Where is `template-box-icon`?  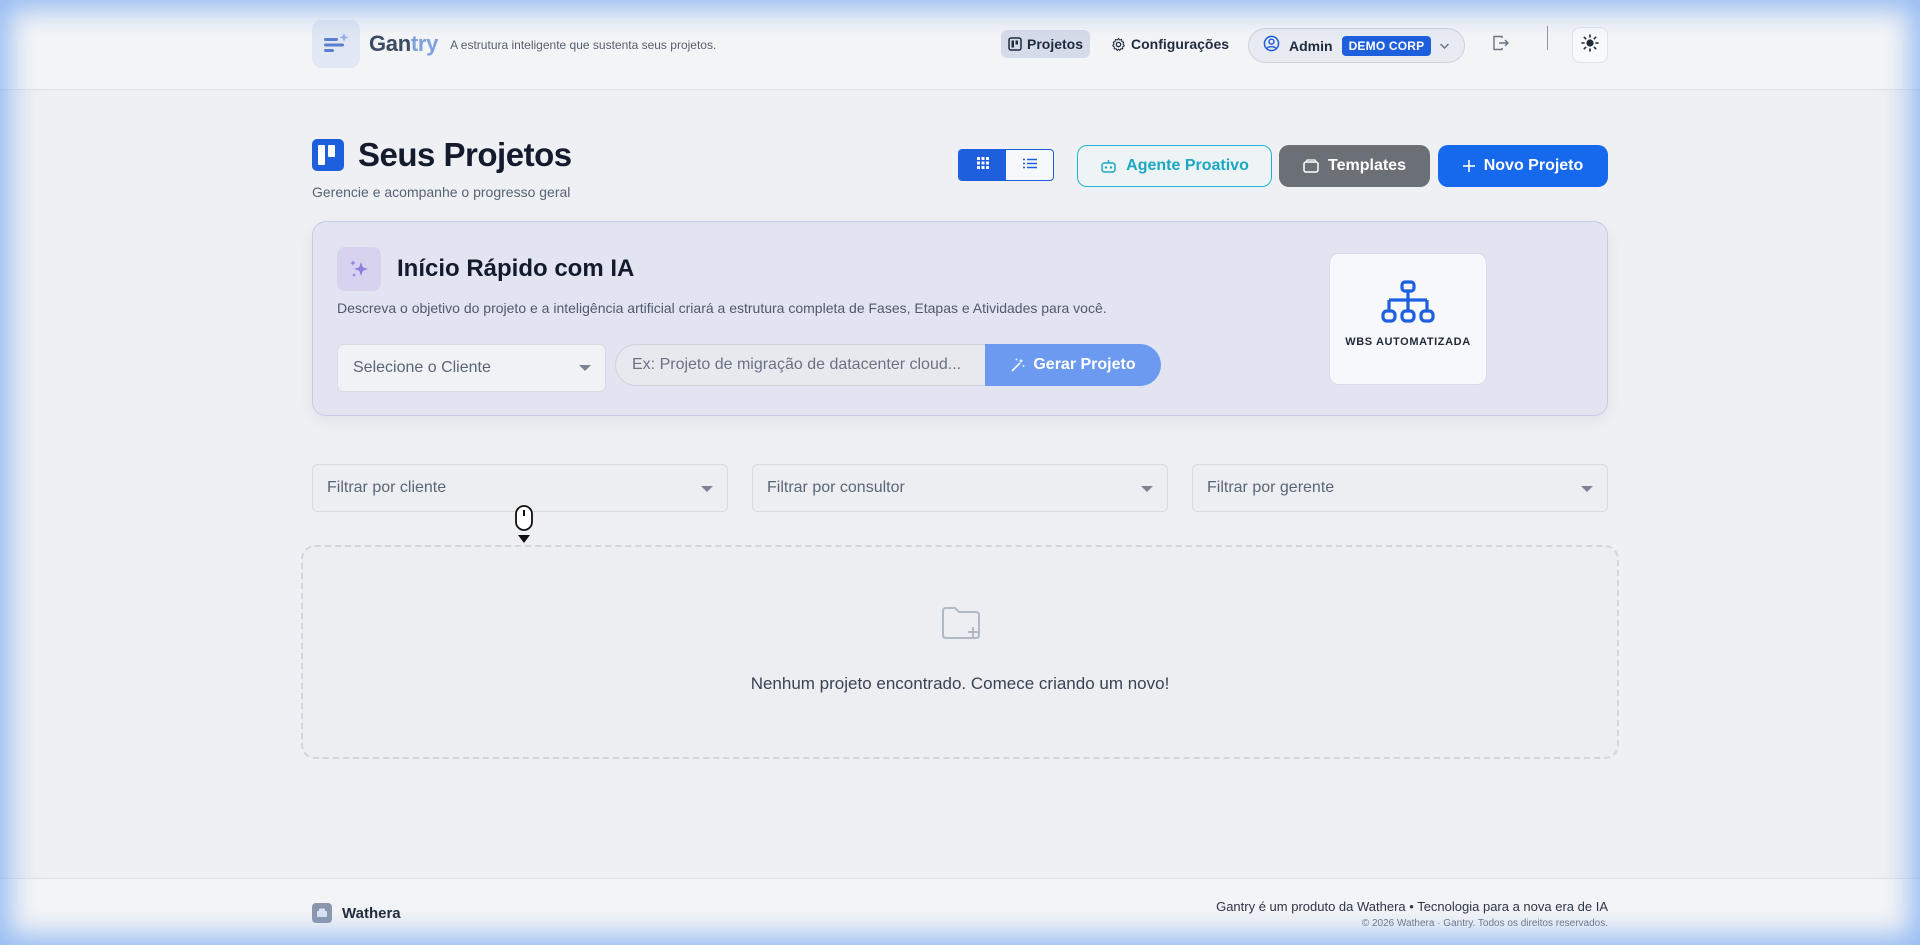
template-box-icon is located at coordinates (1311, 166).